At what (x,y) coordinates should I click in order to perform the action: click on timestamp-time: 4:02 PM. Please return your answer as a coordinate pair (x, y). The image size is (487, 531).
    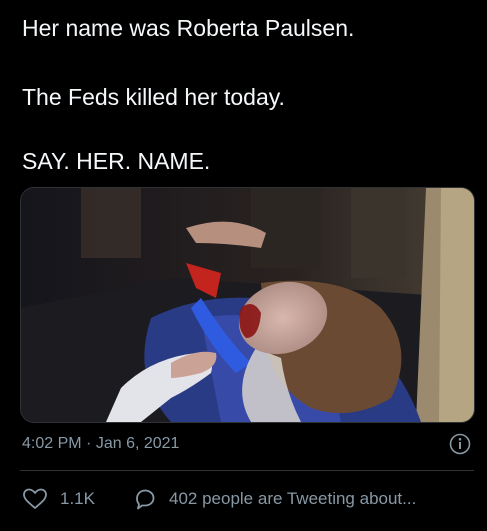
    Looking at the image, I should click on (52, 443).